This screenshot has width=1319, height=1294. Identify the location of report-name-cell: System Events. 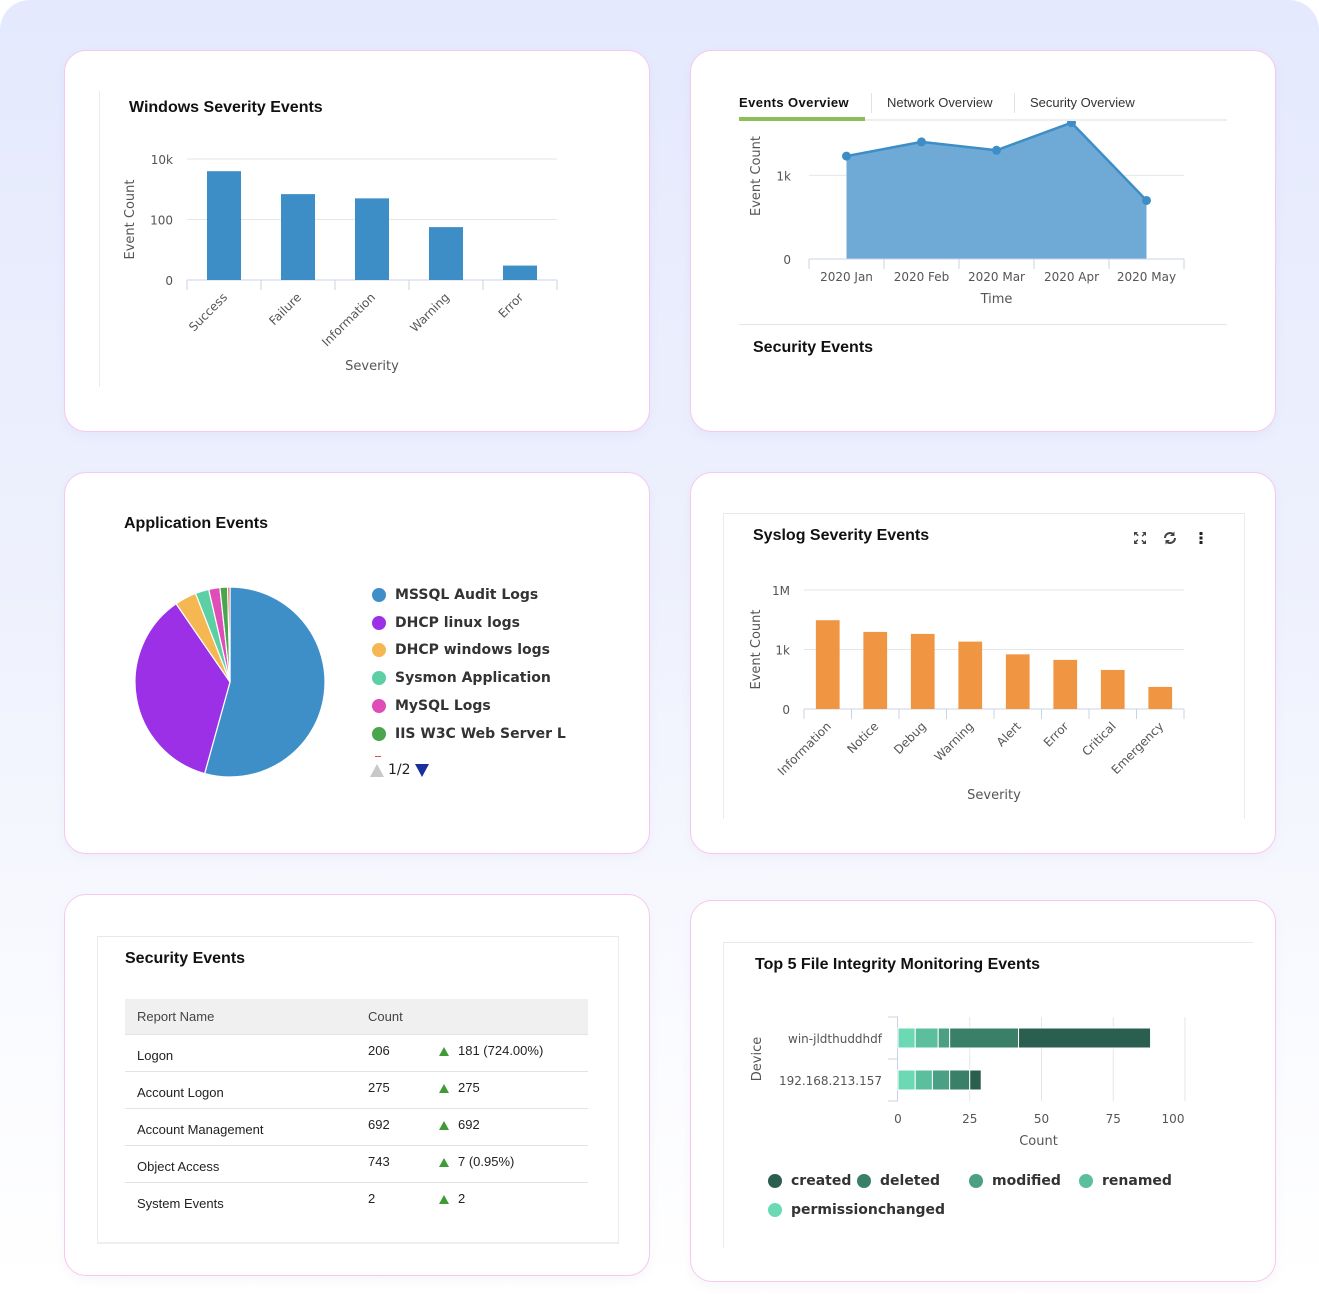
(180, 1204).